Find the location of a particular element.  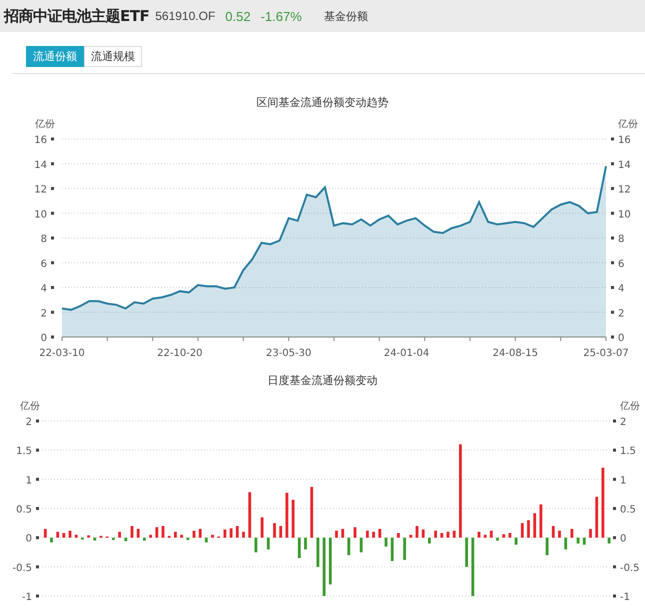

axis-tick-label: 23-05-30 is located at coordinates (289, 353).